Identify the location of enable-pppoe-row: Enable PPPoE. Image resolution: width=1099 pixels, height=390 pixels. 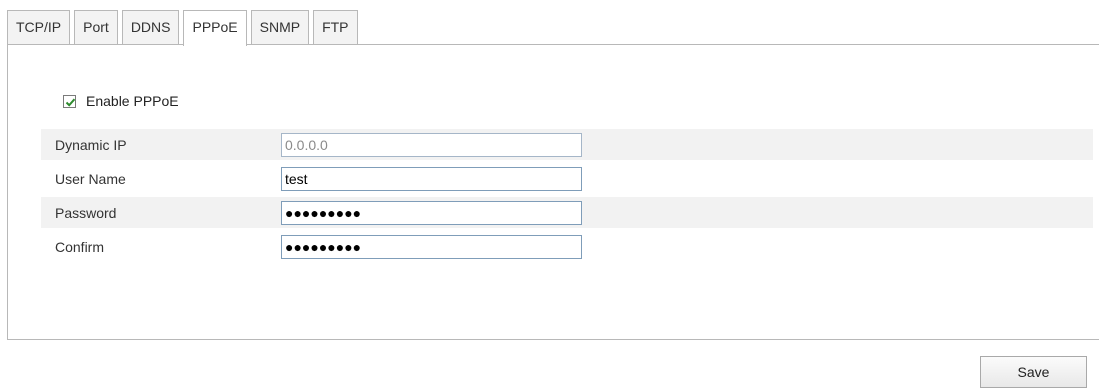
(121, 101).